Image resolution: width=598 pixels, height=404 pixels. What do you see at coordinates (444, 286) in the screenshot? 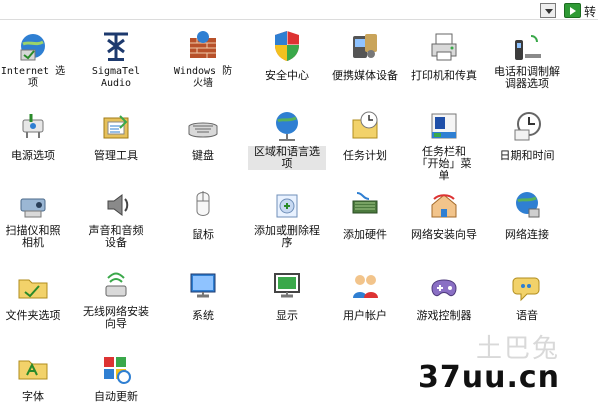
I see `game-controllers-icon` at bounding box center [444, 286].